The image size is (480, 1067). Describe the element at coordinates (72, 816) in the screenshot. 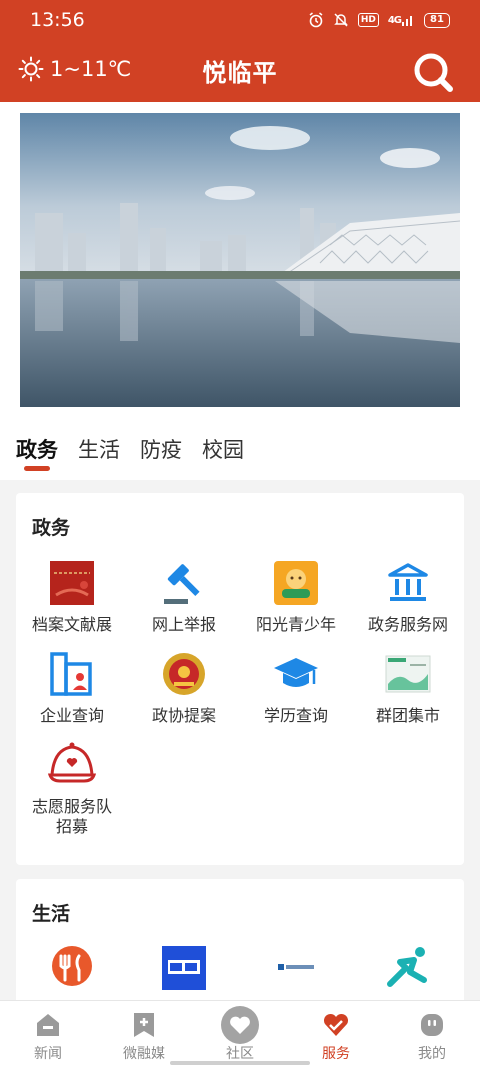

I see `grid-label: 志愿服务队招募` at that location.